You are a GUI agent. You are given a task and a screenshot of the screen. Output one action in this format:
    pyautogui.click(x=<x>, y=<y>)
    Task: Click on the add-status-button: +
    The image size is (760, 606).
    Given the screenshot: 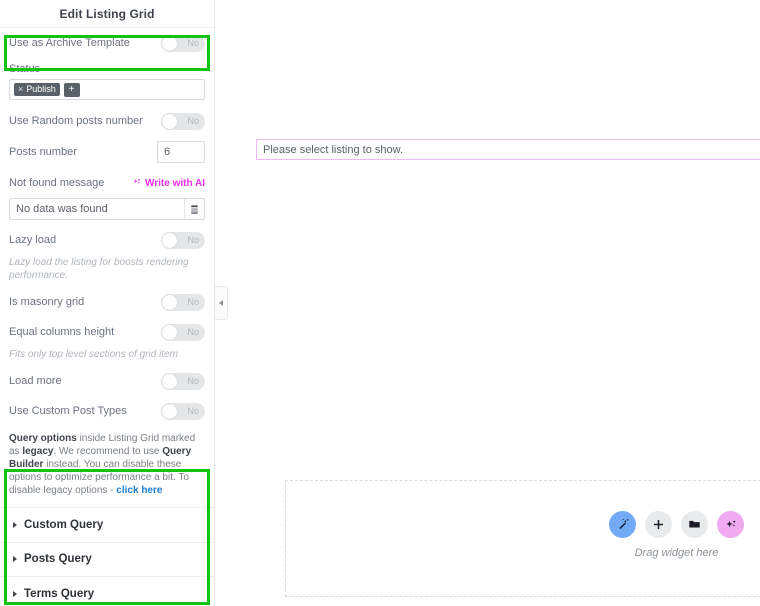 What is the action you would take?
    pyautogui.click(x=71, y=89)
    